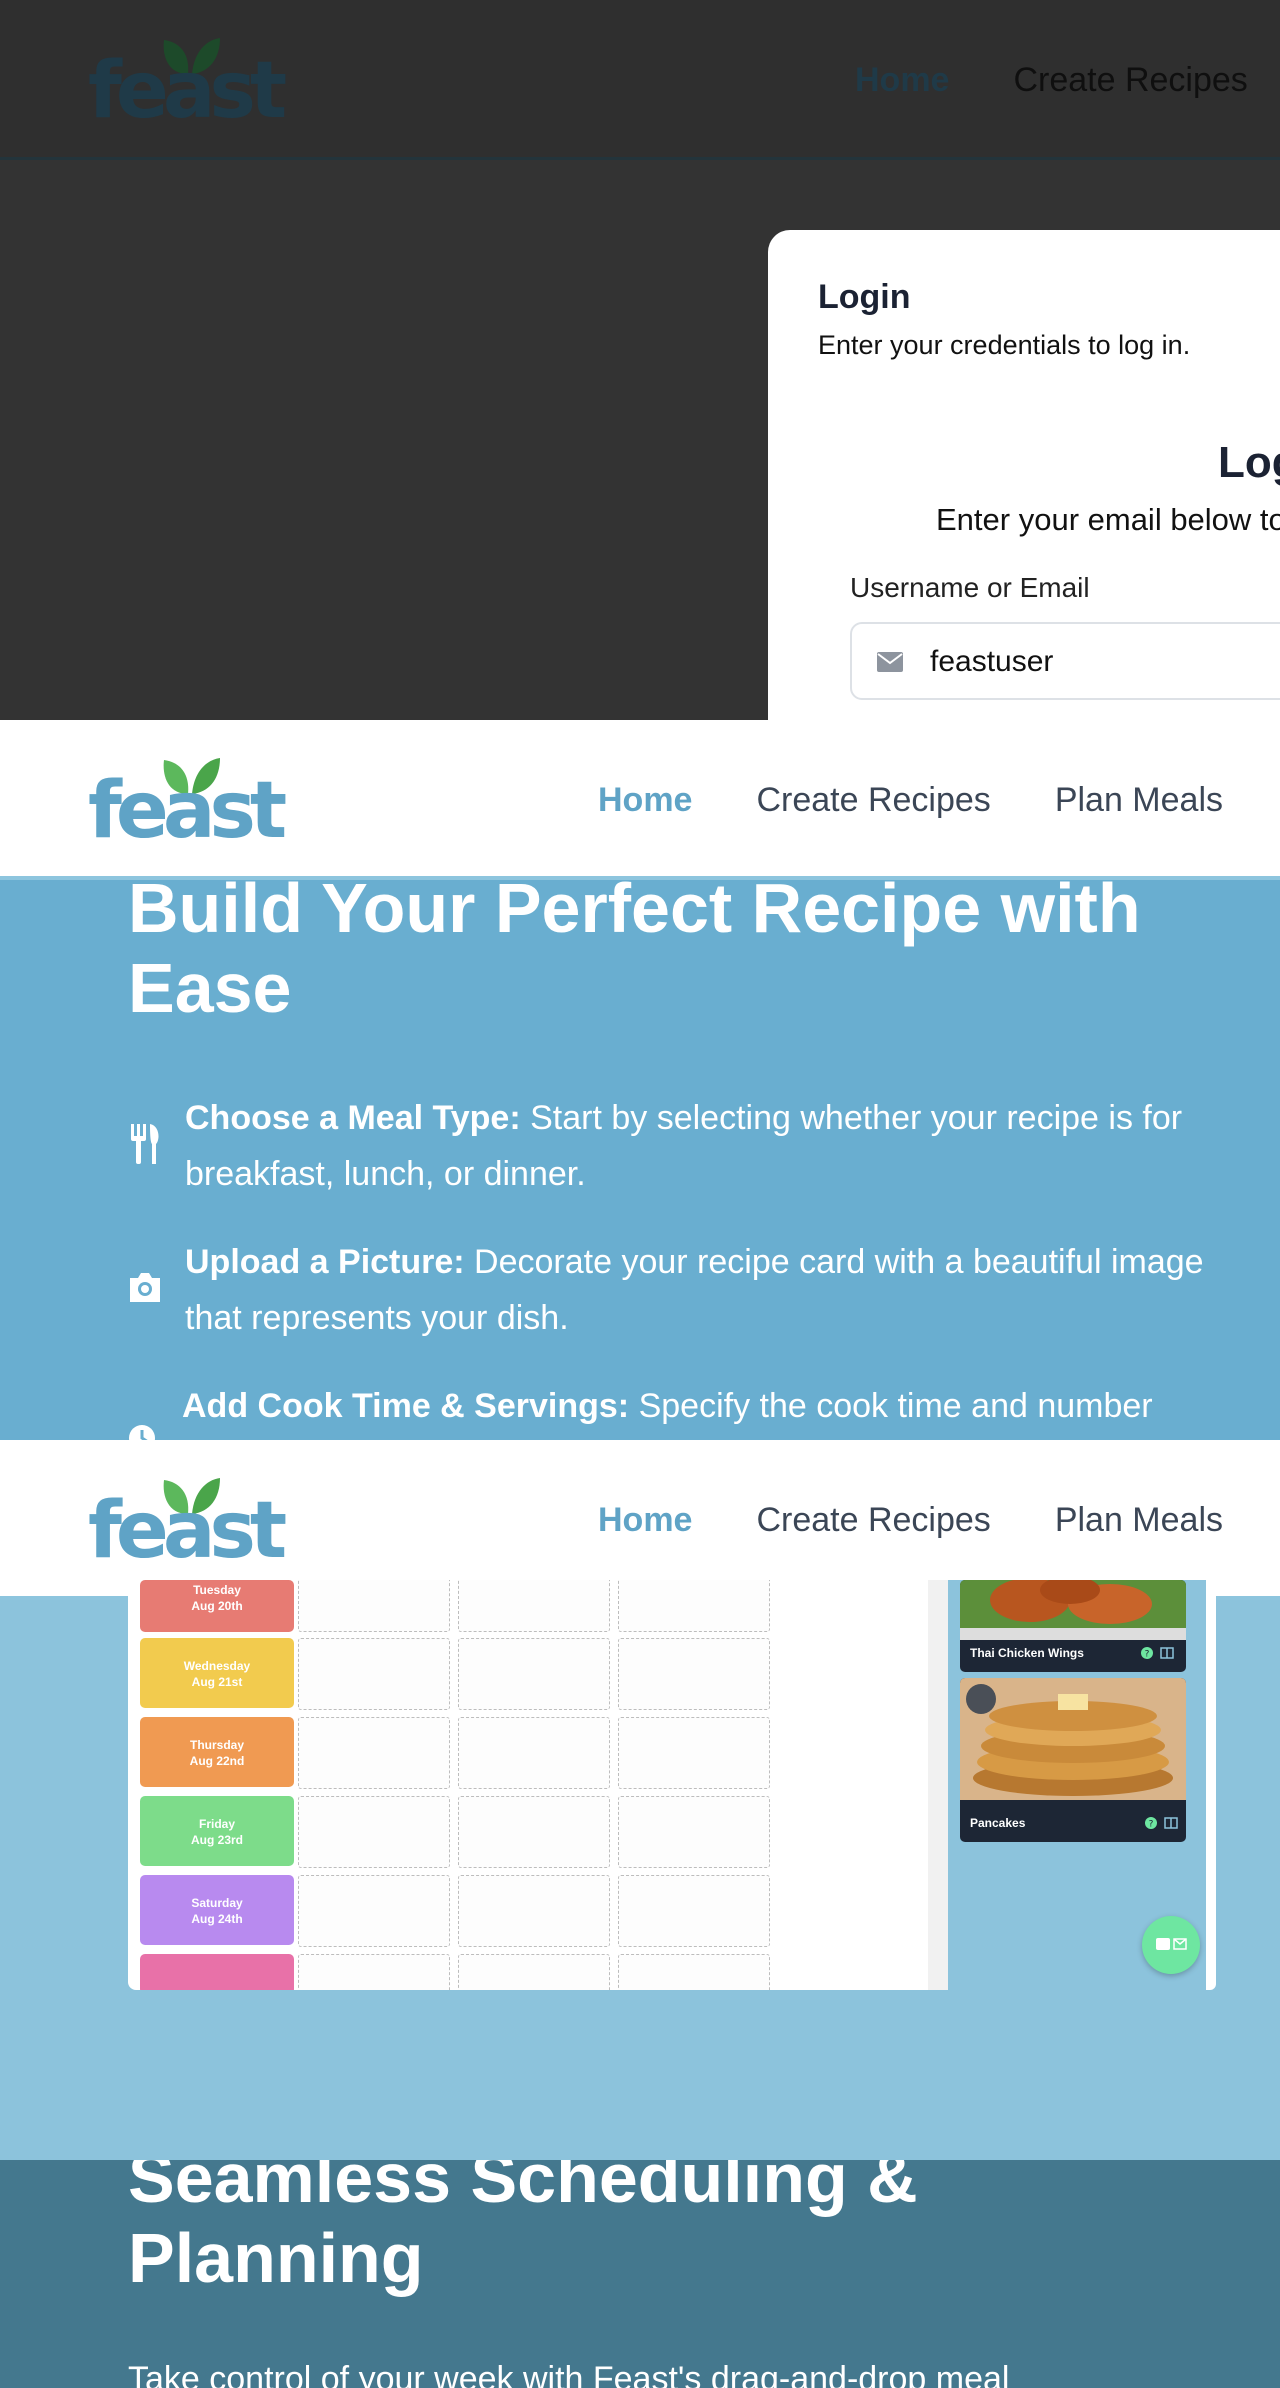 This screenshot has height=2388, width=1280. I want to click on schedule-section-title: Seamless Scheduling & Planning, so click(523, 2228).